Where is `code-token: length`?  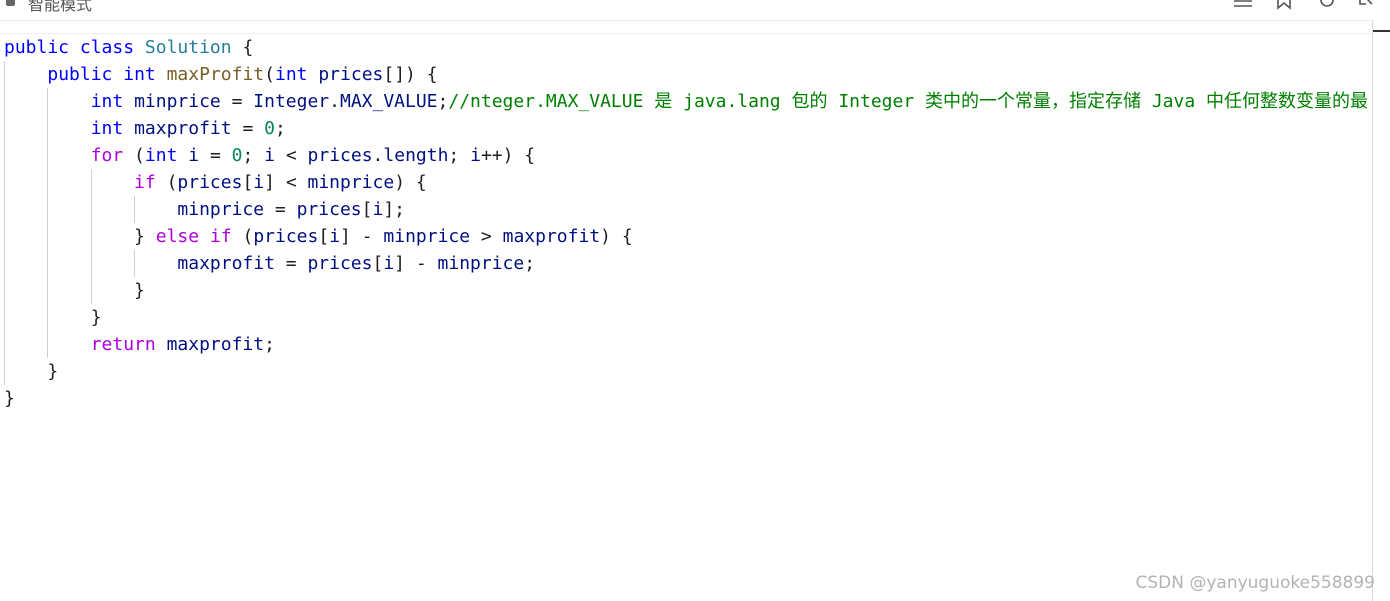 code-token: length is located at coordinates (416, 155).